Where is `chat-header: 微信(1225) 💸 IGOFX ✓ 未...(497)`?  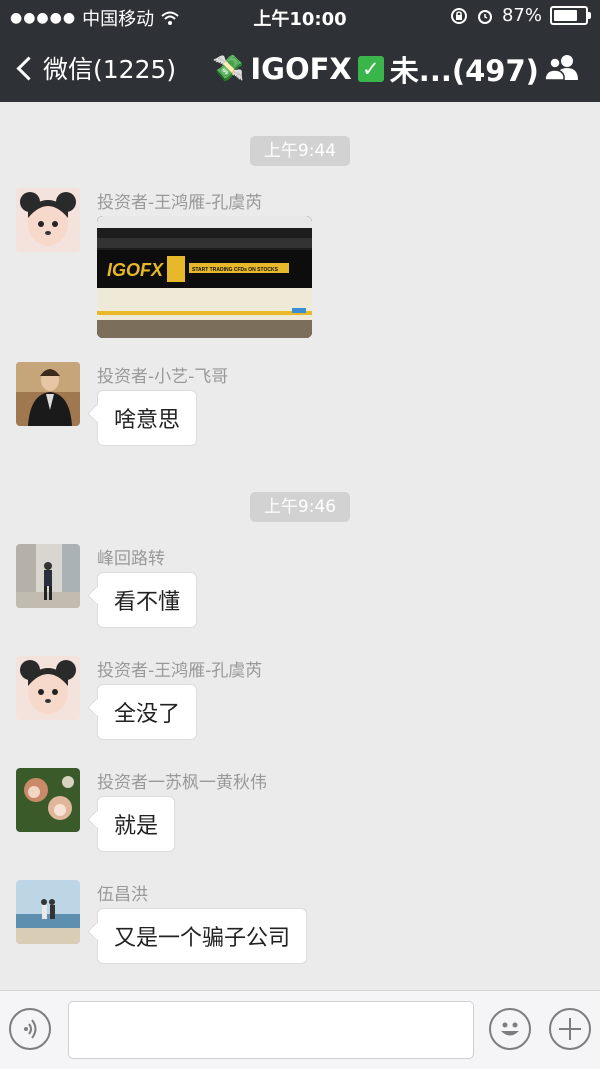 chat-header: 微信(1225) 💸 IGOFX ✓ 未...(497) is located at coordinates (300, 67).